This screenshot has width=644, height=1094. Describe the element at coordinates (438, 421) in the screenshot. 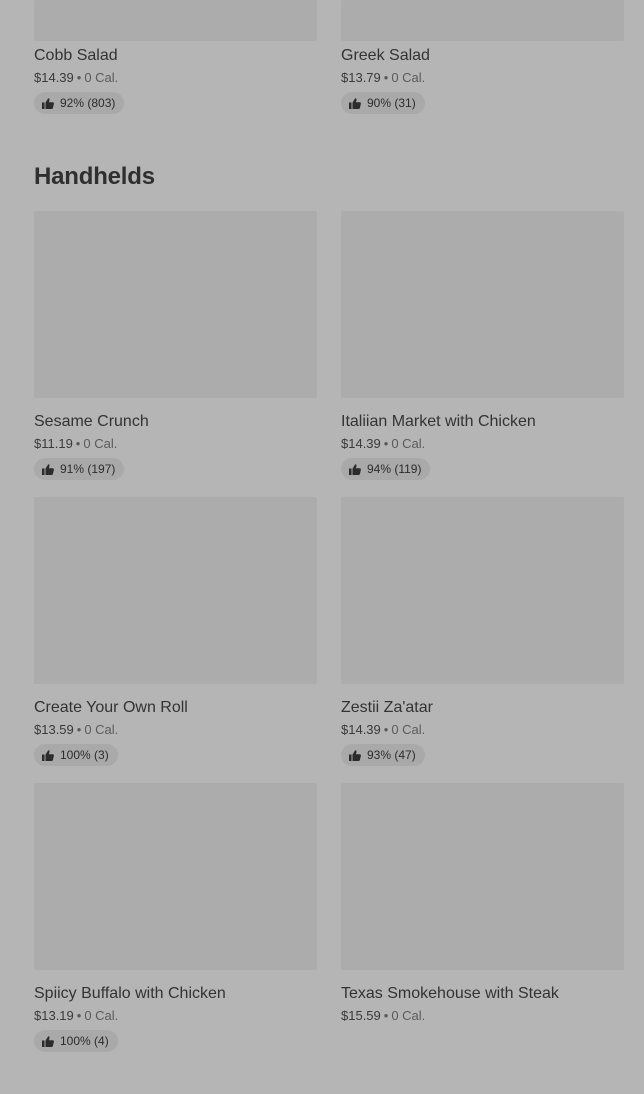

I see `menu-item-name: Italiian Market with Chicken` at that location.